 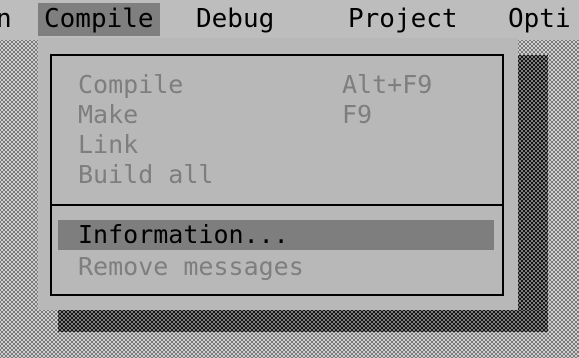 What do you see at coordinates (403, 19) in the screenshot?
I see `menu-project: Project` at bounding box center [403, 19].